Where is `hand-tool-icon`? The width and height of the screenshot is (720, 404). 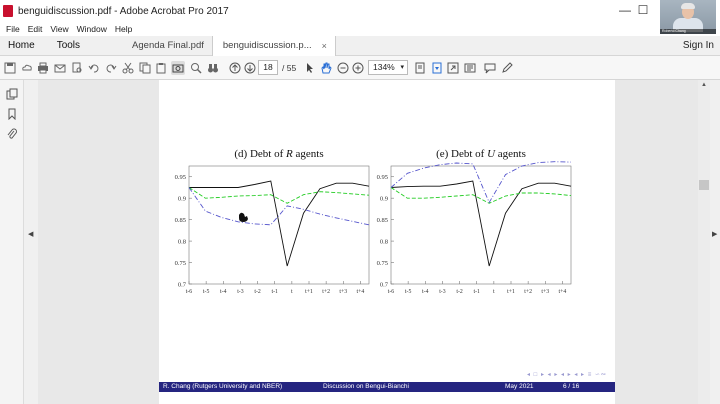
hand-tool-icon is located at coordinates (326, 68).